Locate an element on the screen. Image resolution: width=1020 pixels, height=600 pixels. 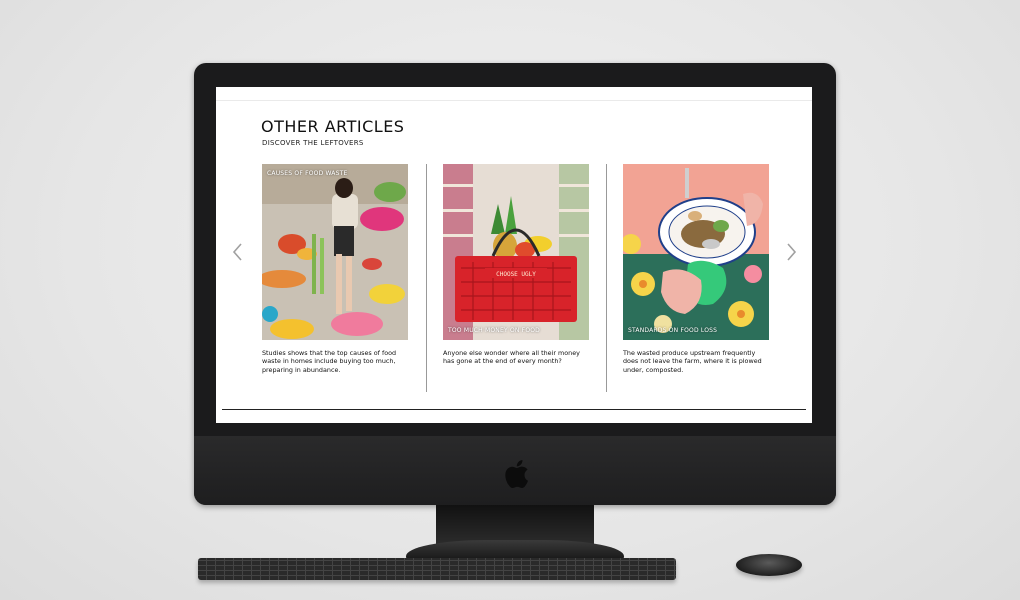
chevron-right-icon is located at coordinates (792, 252).